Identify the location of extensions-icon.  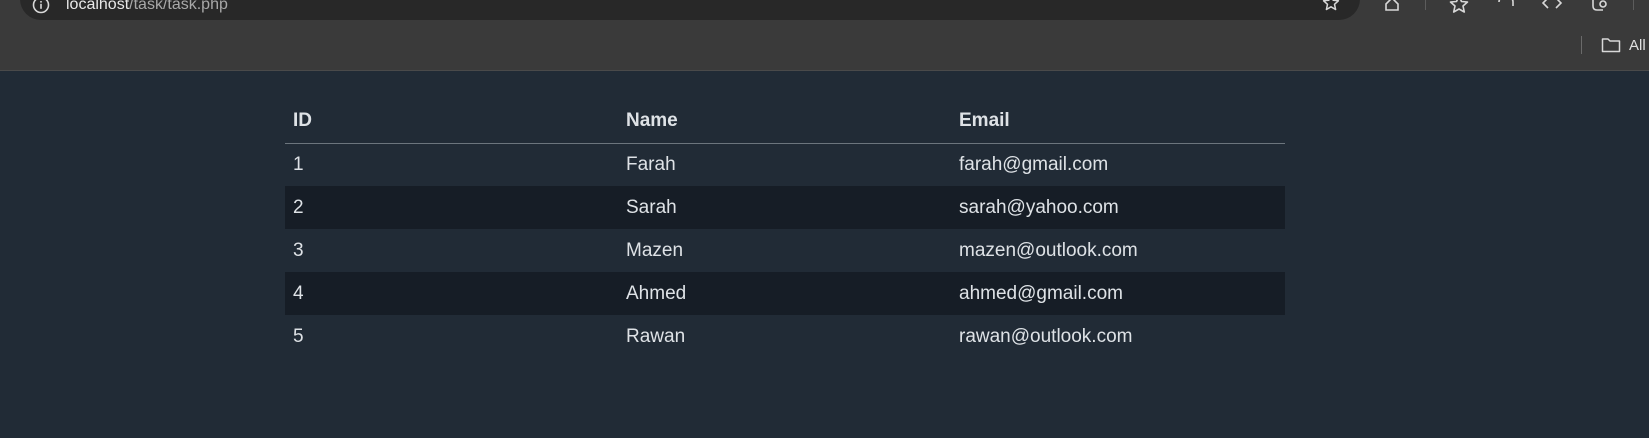
(1506, 8).